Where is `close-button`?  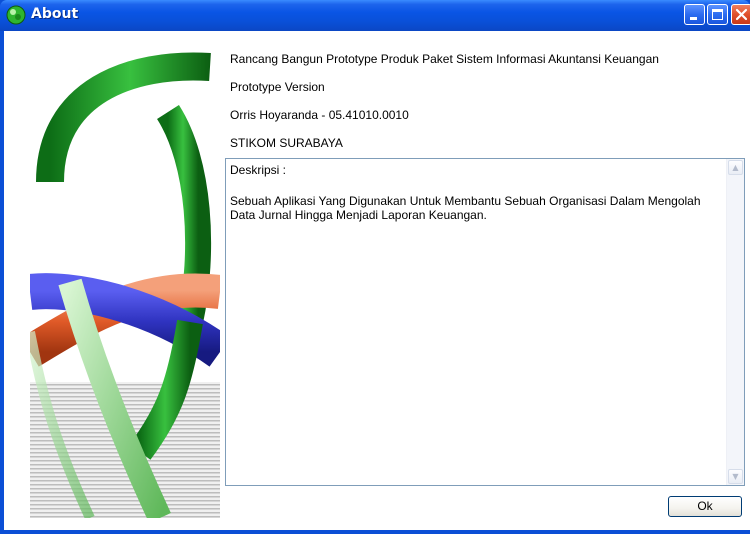 close-button is located at coordinates (740, 14).